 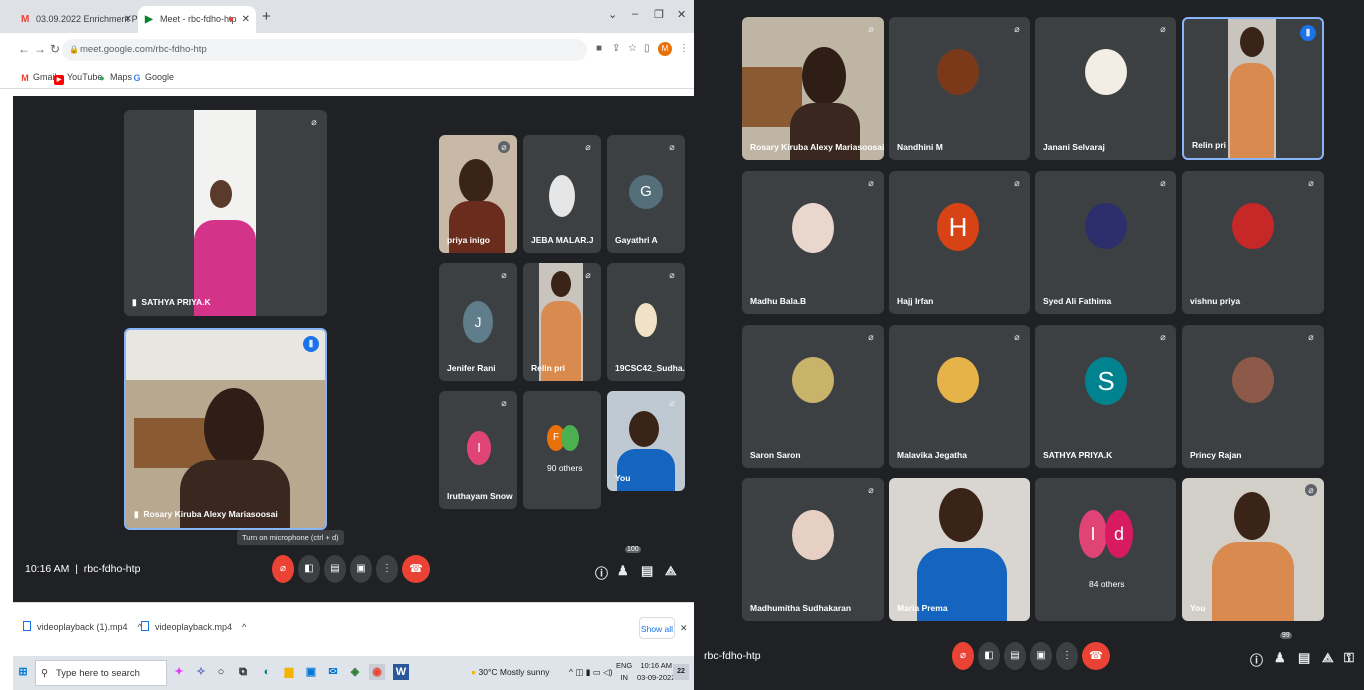 I want to click on bookmark-google: G Google, so click(x=153, y=77).